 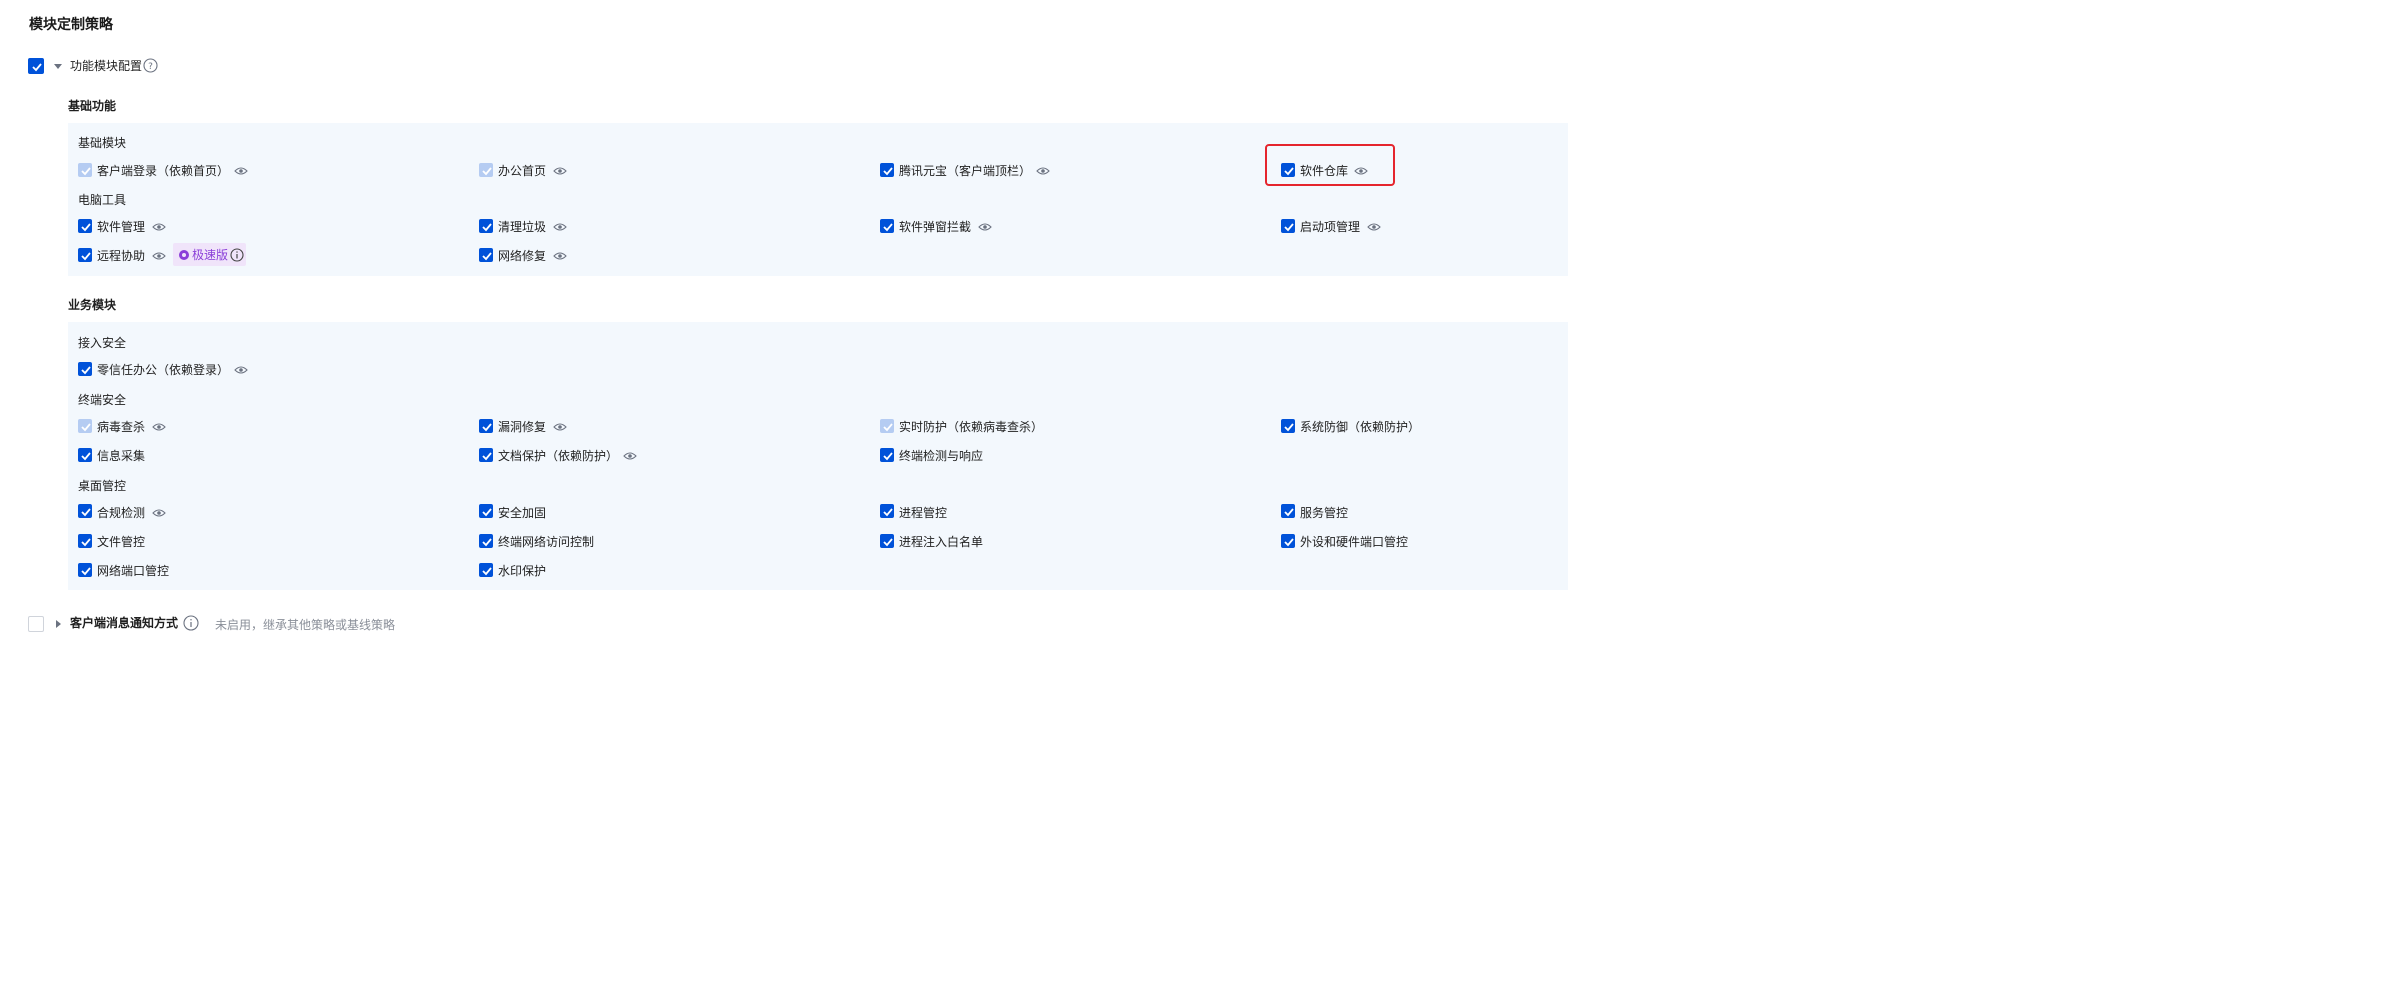 I want to click on checkbox-zero-trust, so click(x=85, y=369).